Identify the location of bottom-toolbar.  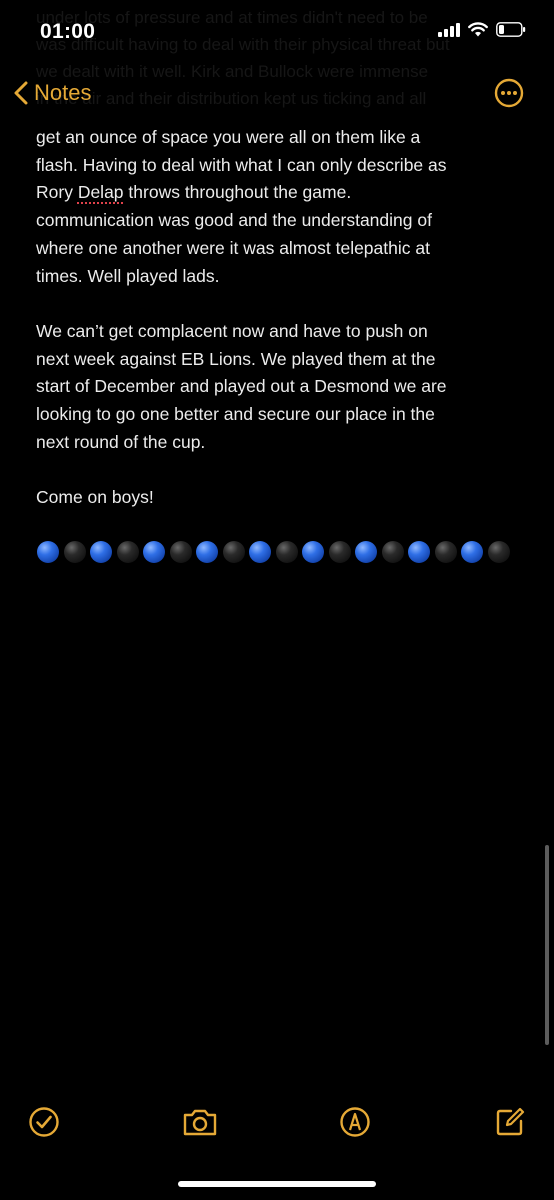
(277, 1125).